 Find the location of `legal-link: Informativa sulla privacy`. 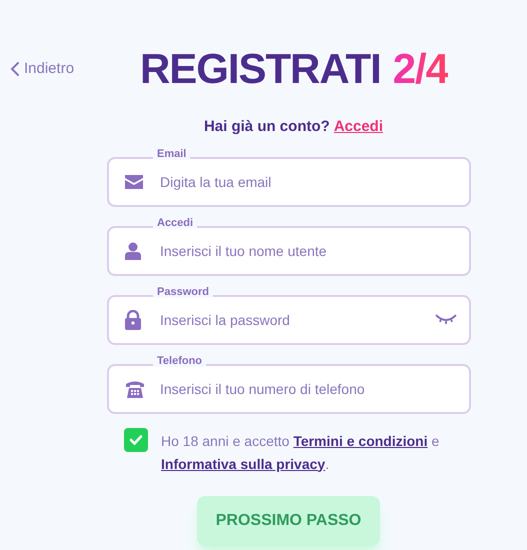

legal-link: Informativa sulla privacy is located at coordinates (243, 464).